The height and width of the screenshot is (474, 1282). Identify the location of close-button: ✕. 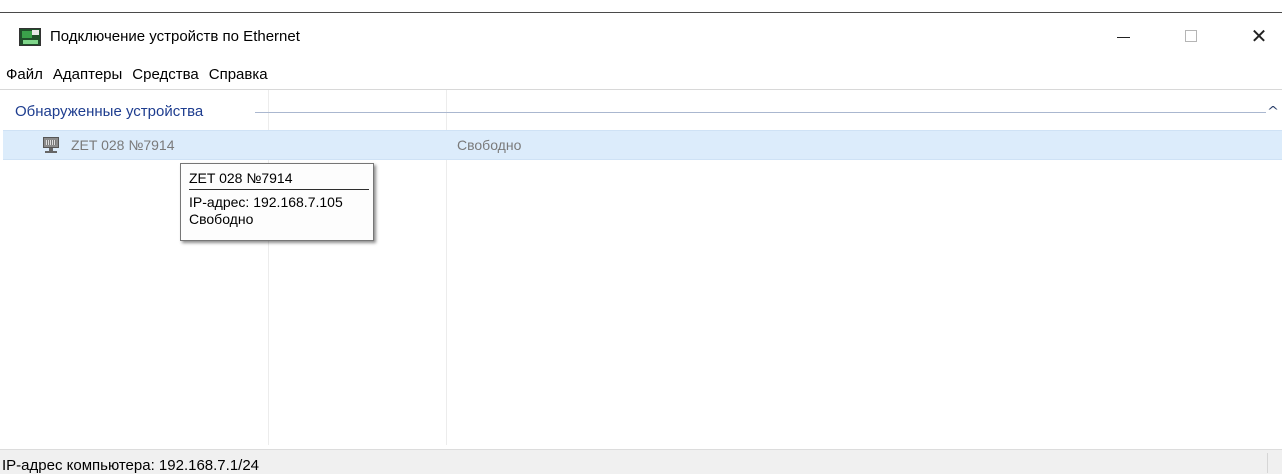
(1259, 36).